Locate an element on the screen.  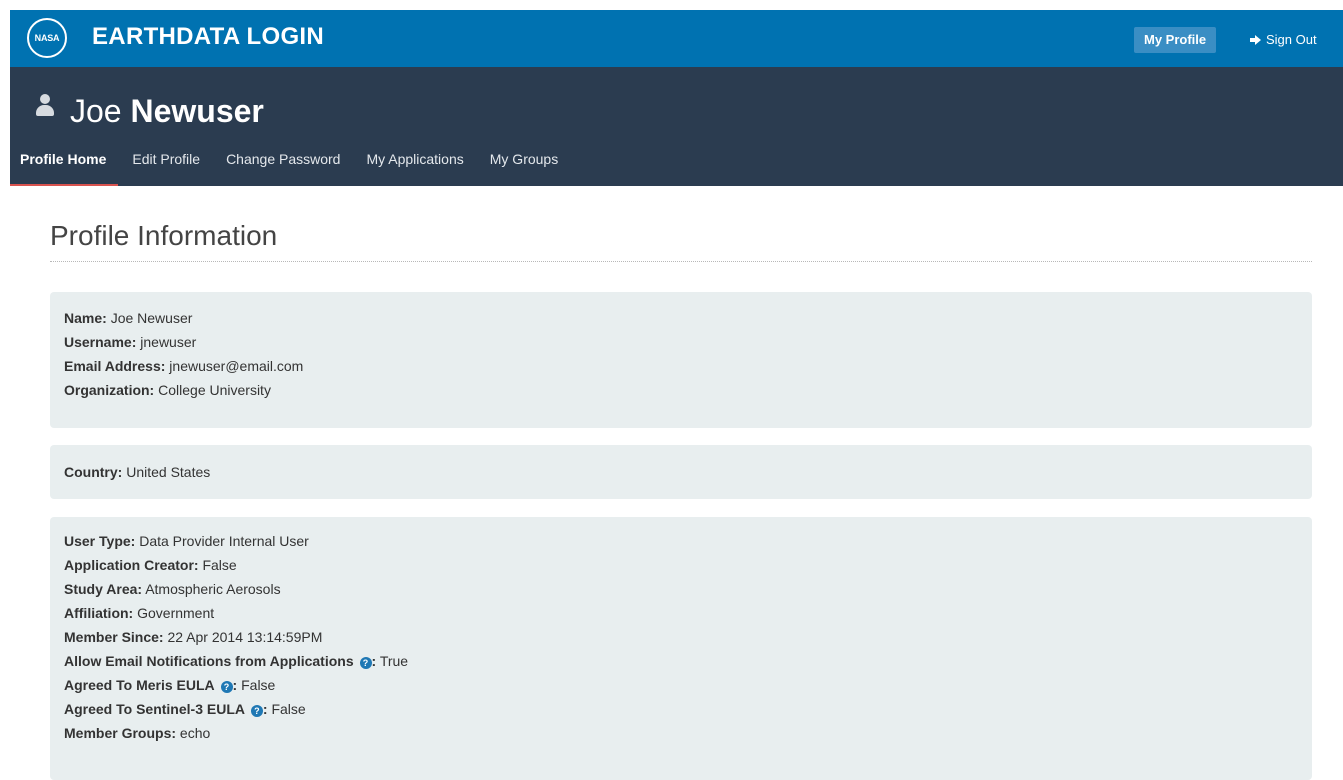
title-divider is located at coordinates (681, 261).